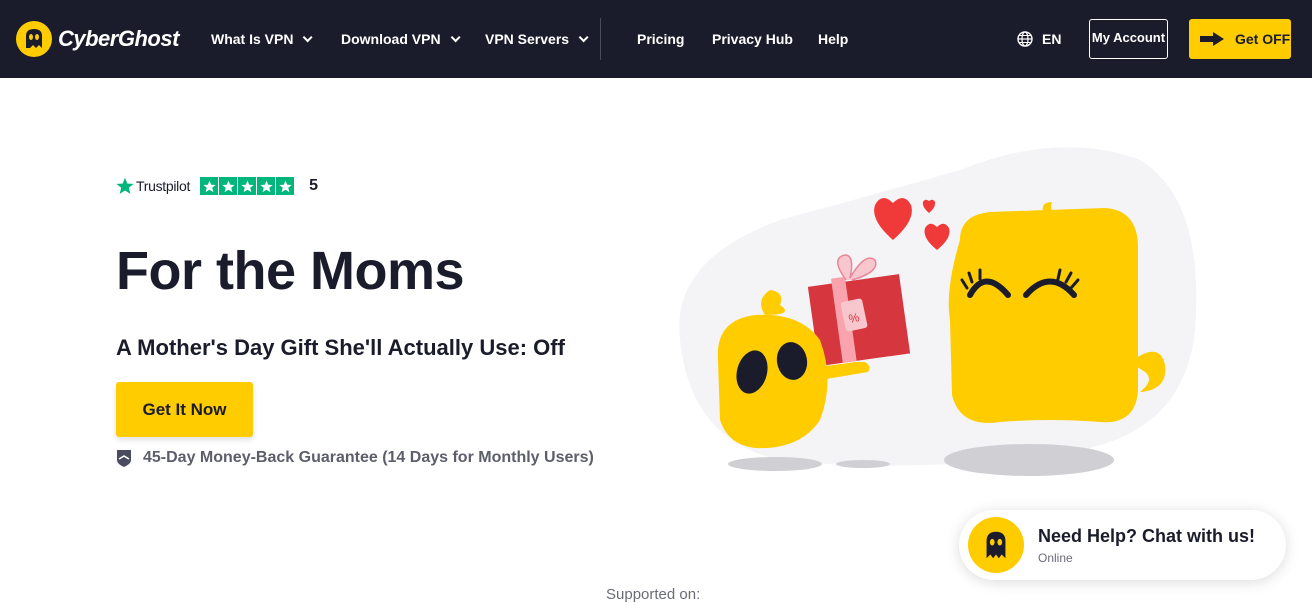  Describe the element at coordinates (313, 185) in the screenshot. I see `trustpilot-score: 5` at that location.